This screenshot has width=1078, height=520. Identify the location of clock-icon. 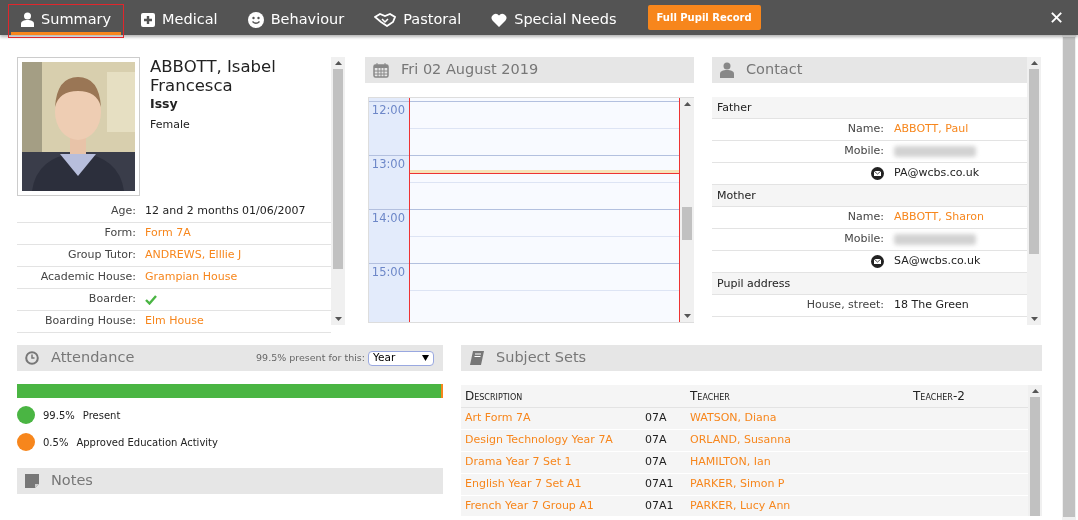
(32, 358).